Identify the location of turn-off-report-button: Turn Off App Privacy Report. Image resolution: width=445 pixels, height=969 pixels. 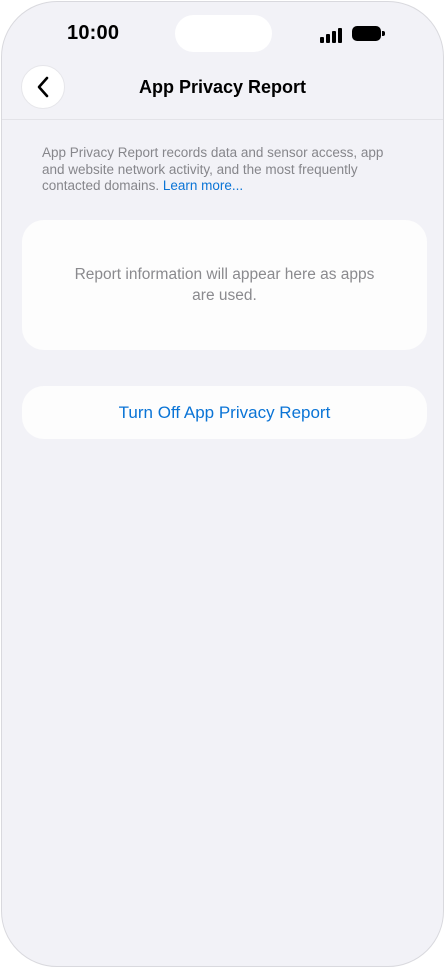
(224, 412).